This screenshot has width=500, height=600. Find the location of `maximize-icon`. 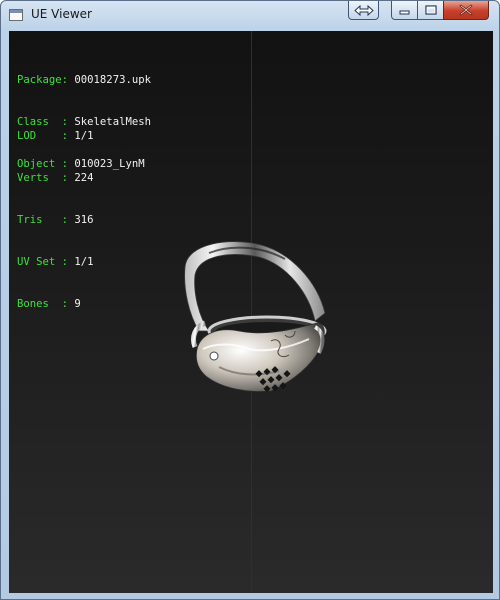

maximize-icon is located at coordinates (430, 10).